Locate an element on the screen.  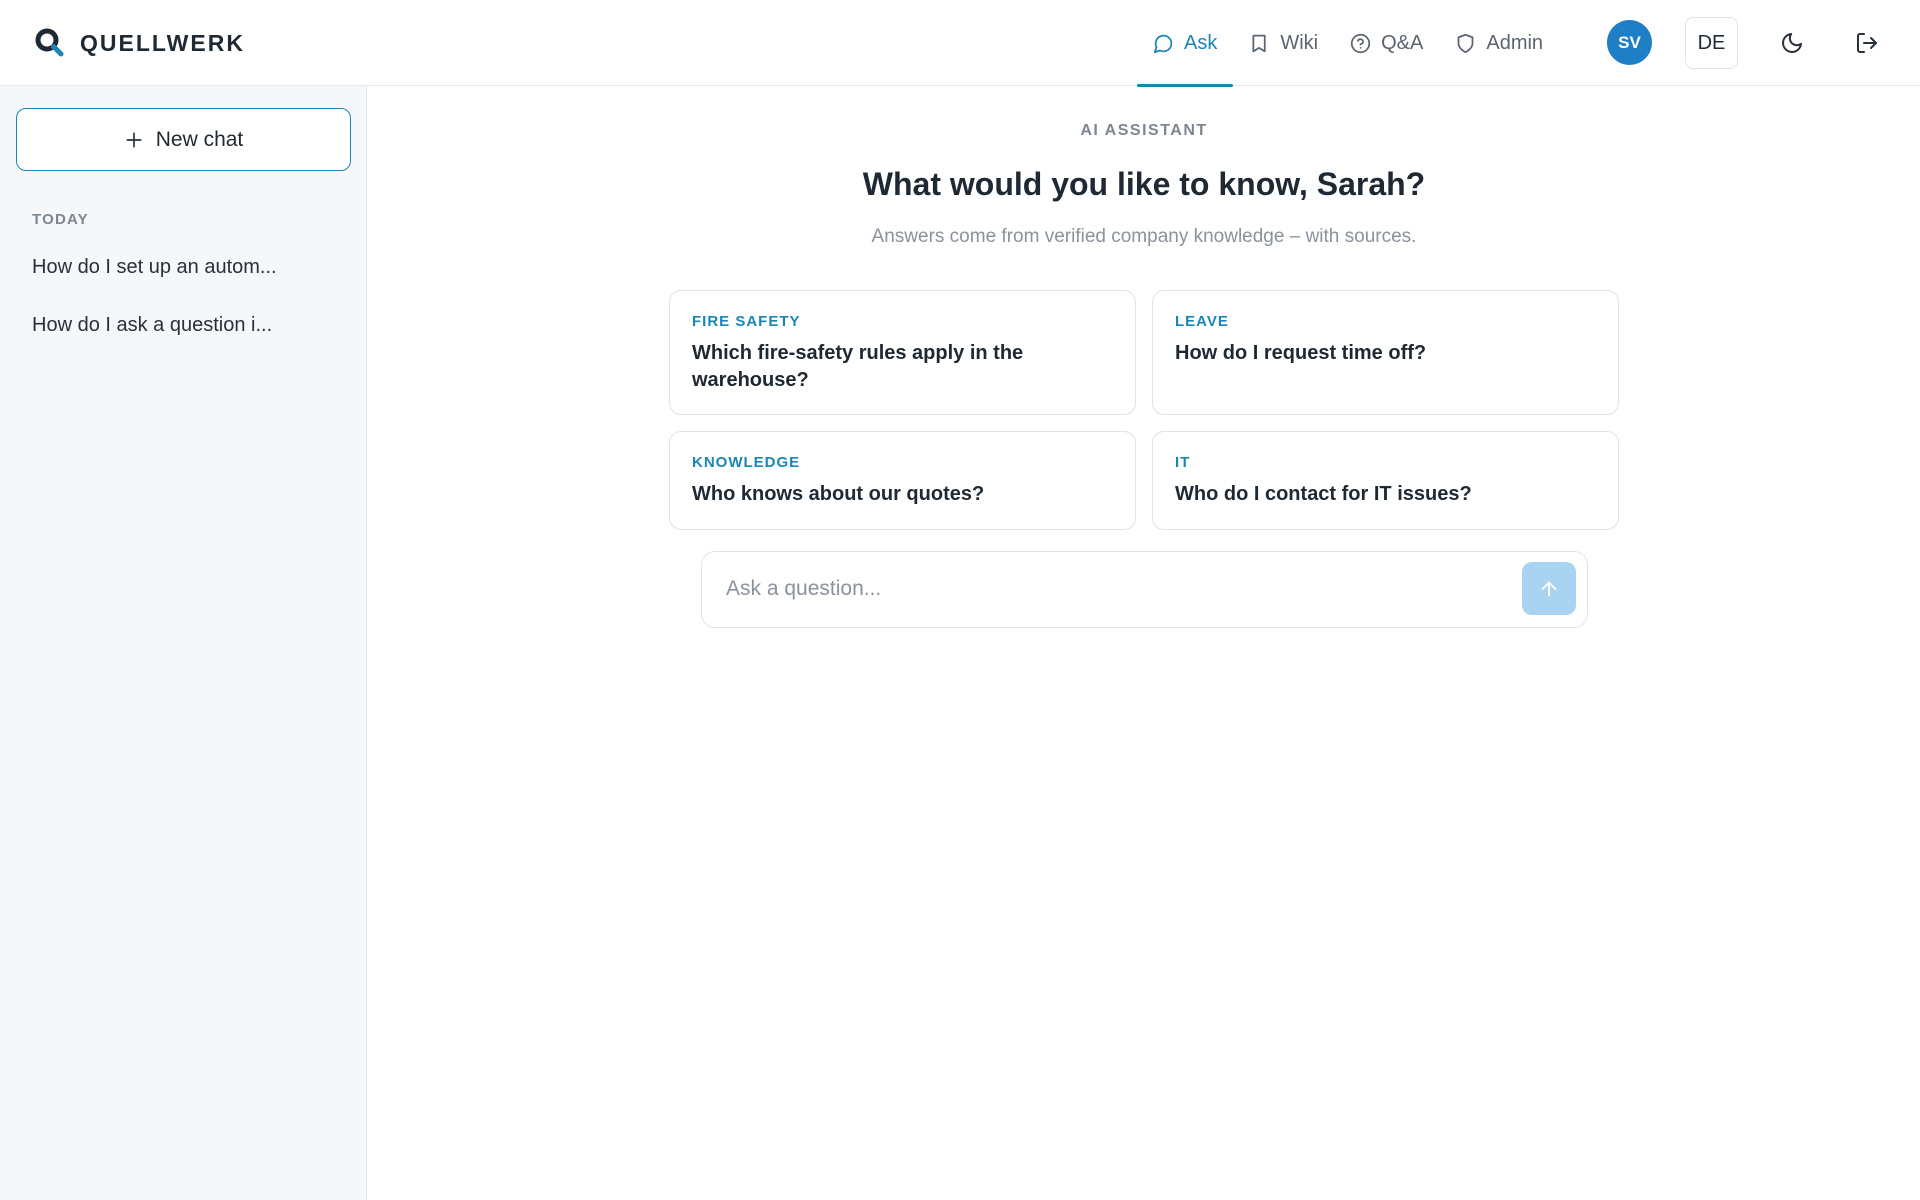
question-circle-icon is located at coordinates (1360, 43).